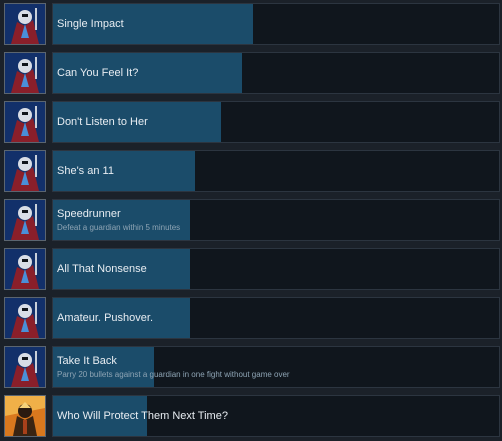 This screenshot has width=502, height=441. I want to click on progress-bar: Amateur. Pushover., so click(276, 318).